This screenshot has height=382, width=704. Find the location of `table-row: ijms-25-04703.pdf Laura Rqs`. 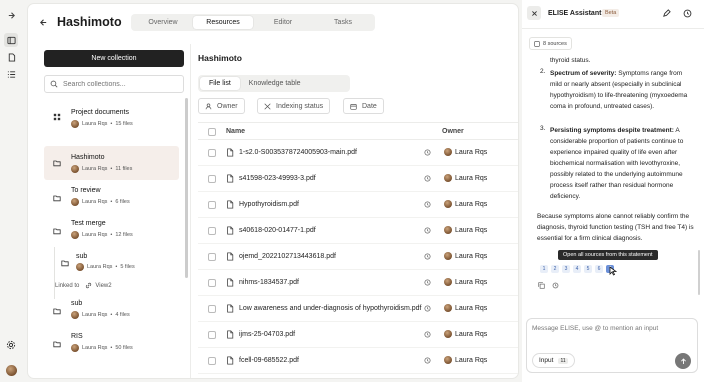

table-row: ijms-25-04703.pdf Laura Rqs is located at coordinates (358, 335).